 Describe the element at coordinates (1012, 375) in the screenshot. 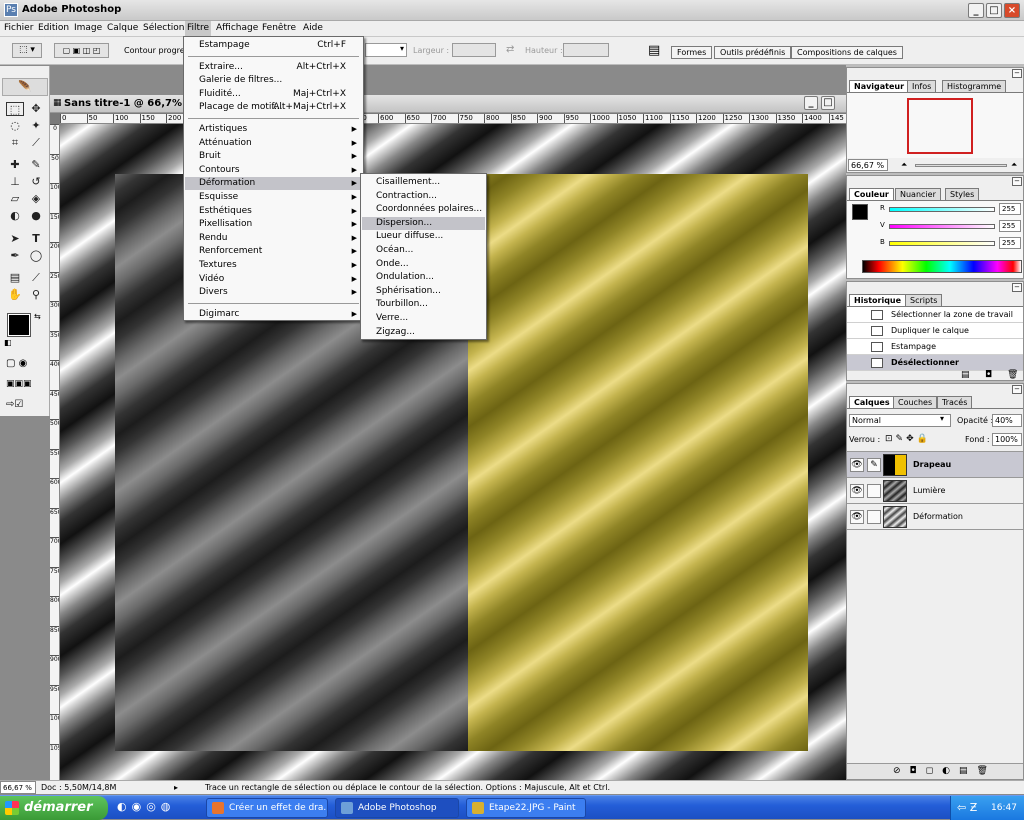

I see `history-trash-icon: 🗑` at that location.